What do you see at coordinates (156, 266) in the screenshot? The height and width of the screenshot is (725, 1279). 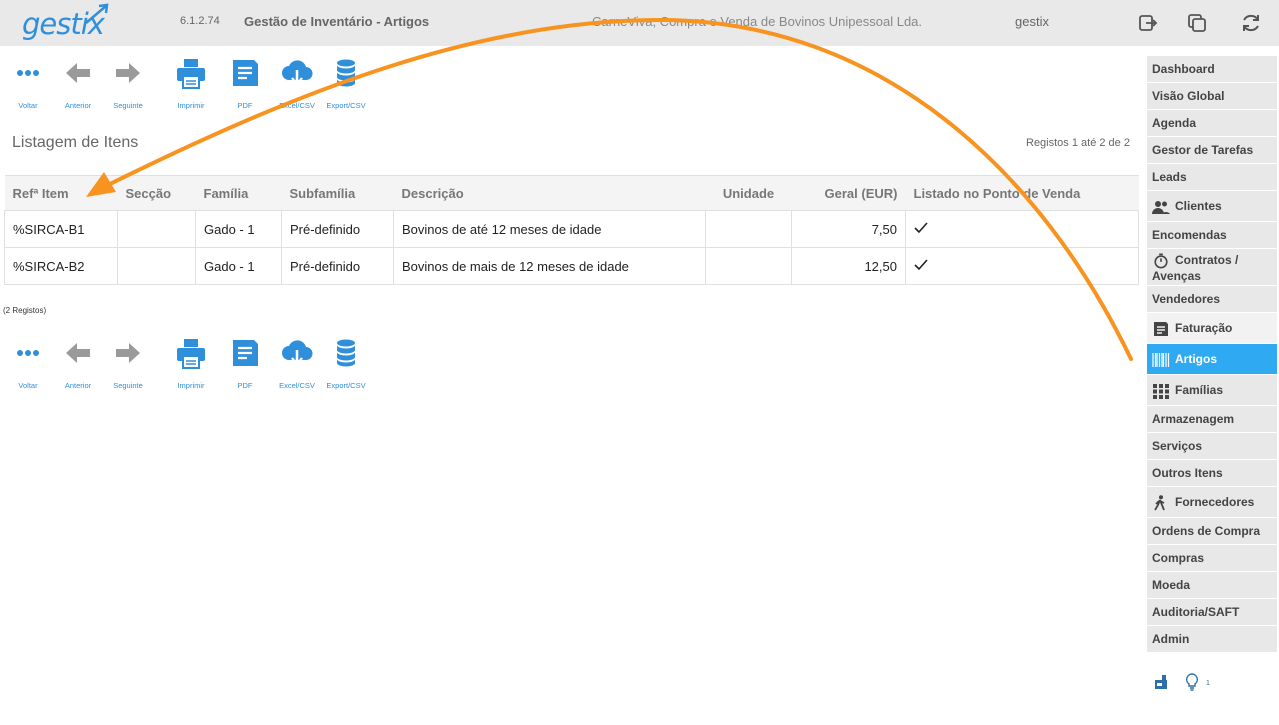 I see `cell-seccao` at bounding box center [156, 266].